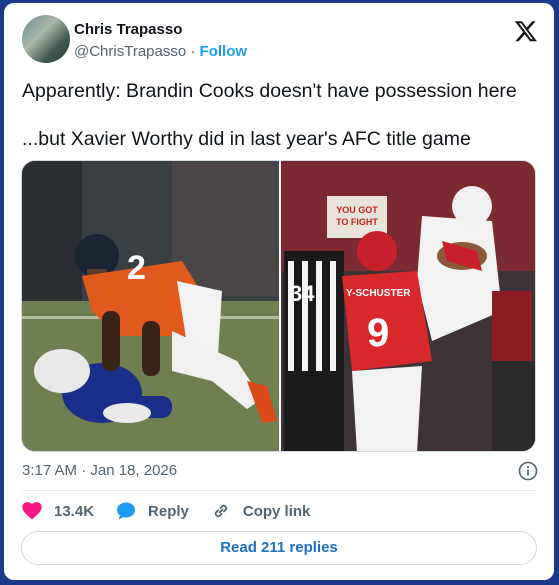 This screenshot has height=585, width=559. I want to click on author-handle-row: @ChrisTrapasso · Follow, so click(160, 51).